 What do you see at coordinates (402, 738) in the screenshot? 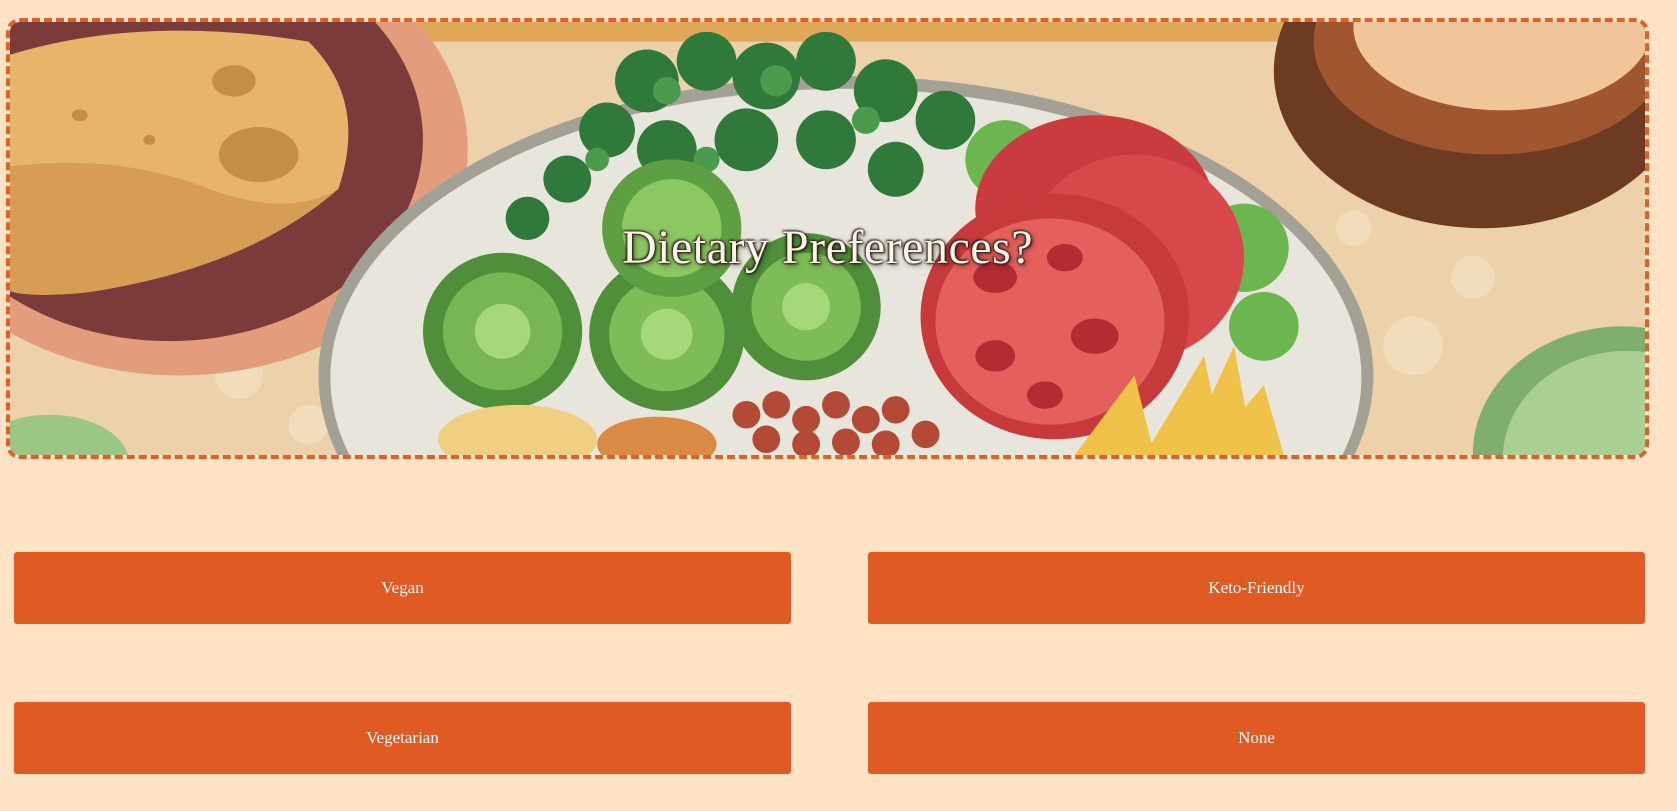
I see `vegetarian-button: Vegetarian` at bounding box center [402, 738].